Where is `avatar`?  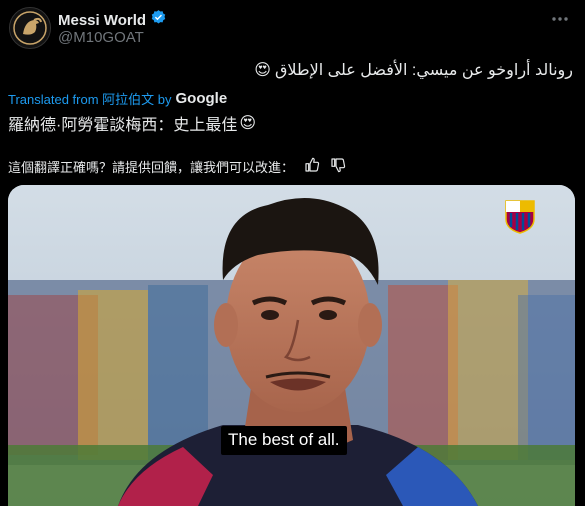 avatar is located at coordinates (30, 28).